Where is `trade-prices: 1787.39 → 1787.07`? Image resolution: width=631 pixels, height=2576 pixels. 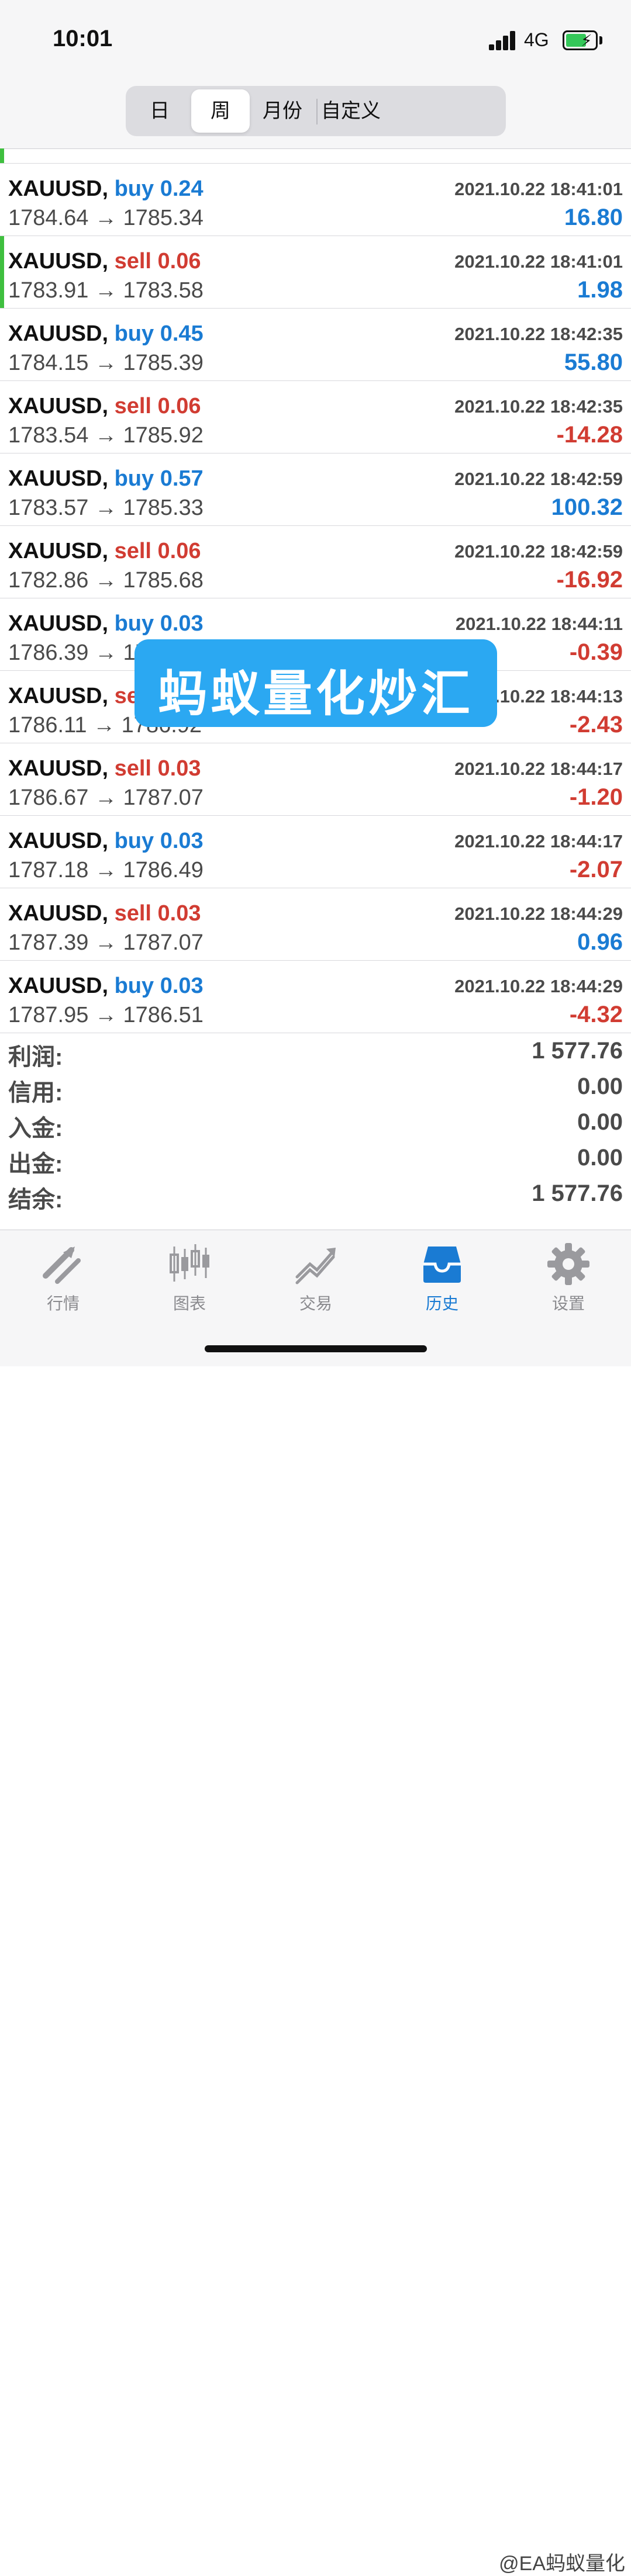 trade-prices: 1787.39 → 1787.07 is located at coordinates (106, 943).